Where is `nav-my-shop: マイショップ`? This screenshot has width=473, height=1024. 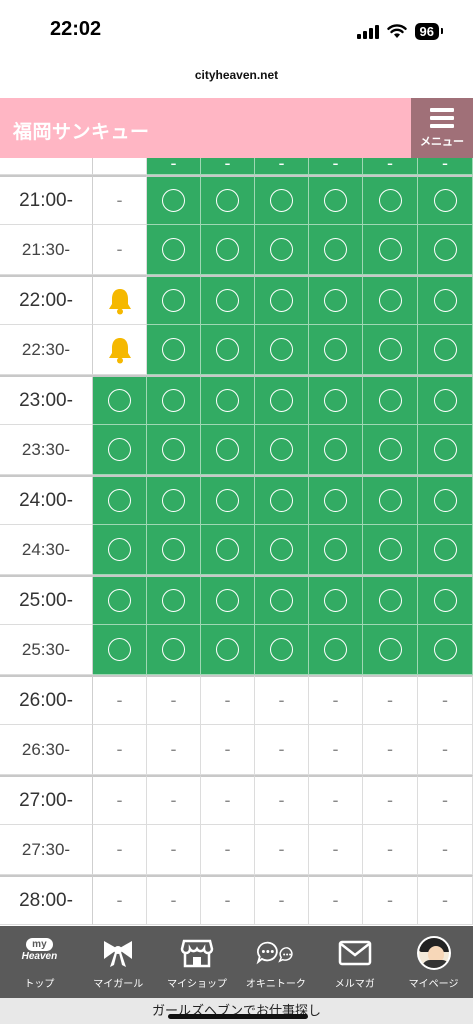
nav-my-shop: マイショップ is located at coordinates (197, 962).